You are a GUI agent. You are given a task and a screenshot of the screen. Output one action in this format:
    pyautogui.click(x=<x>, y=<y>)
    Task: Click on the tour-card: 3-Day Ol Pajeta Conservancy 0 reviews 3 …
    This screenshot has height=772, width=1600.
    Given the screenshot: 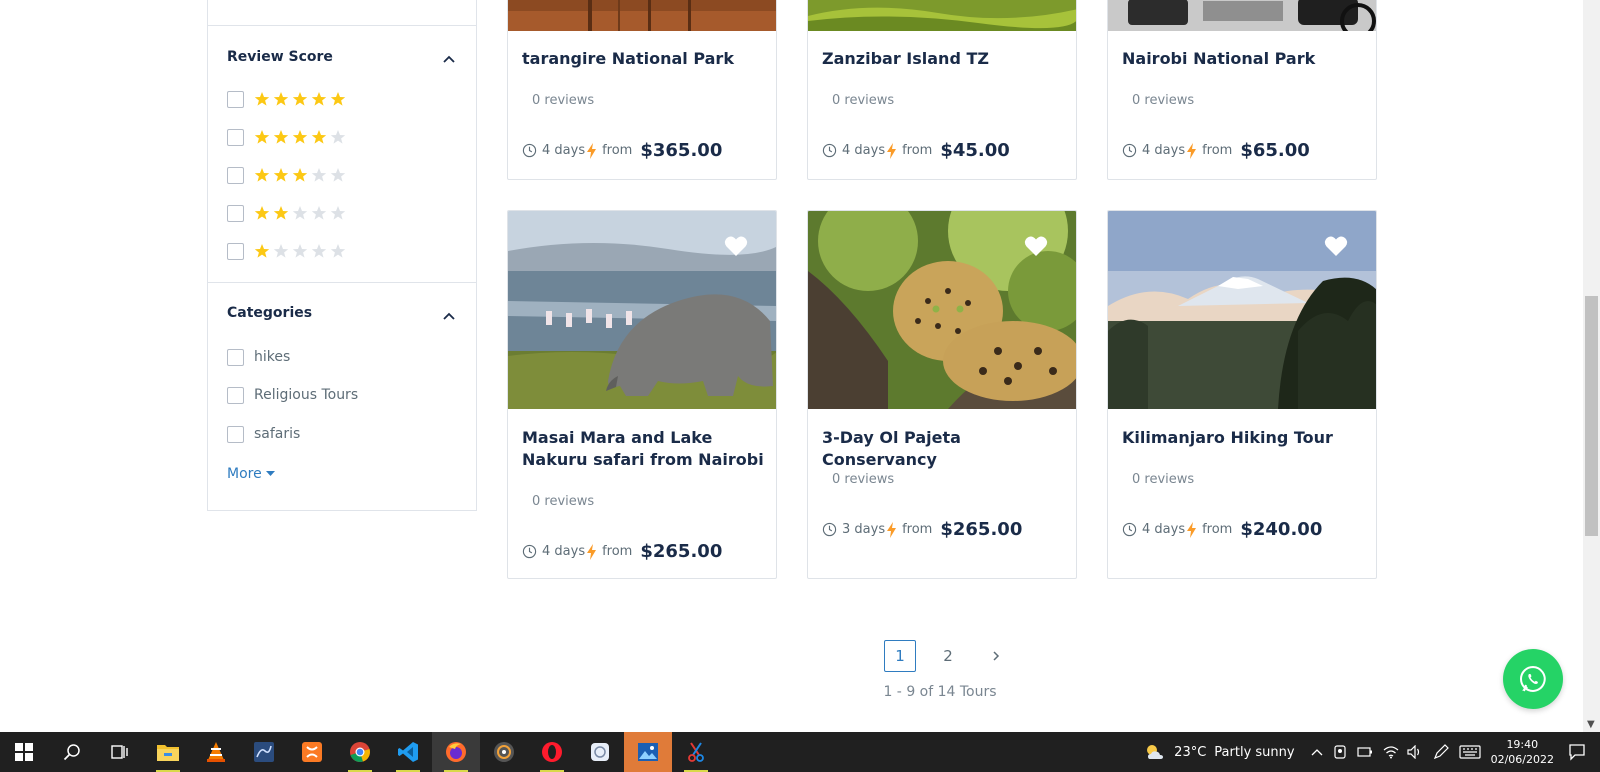 What is the action you would take?
    pyautogui.click(x=942, y=394)
    